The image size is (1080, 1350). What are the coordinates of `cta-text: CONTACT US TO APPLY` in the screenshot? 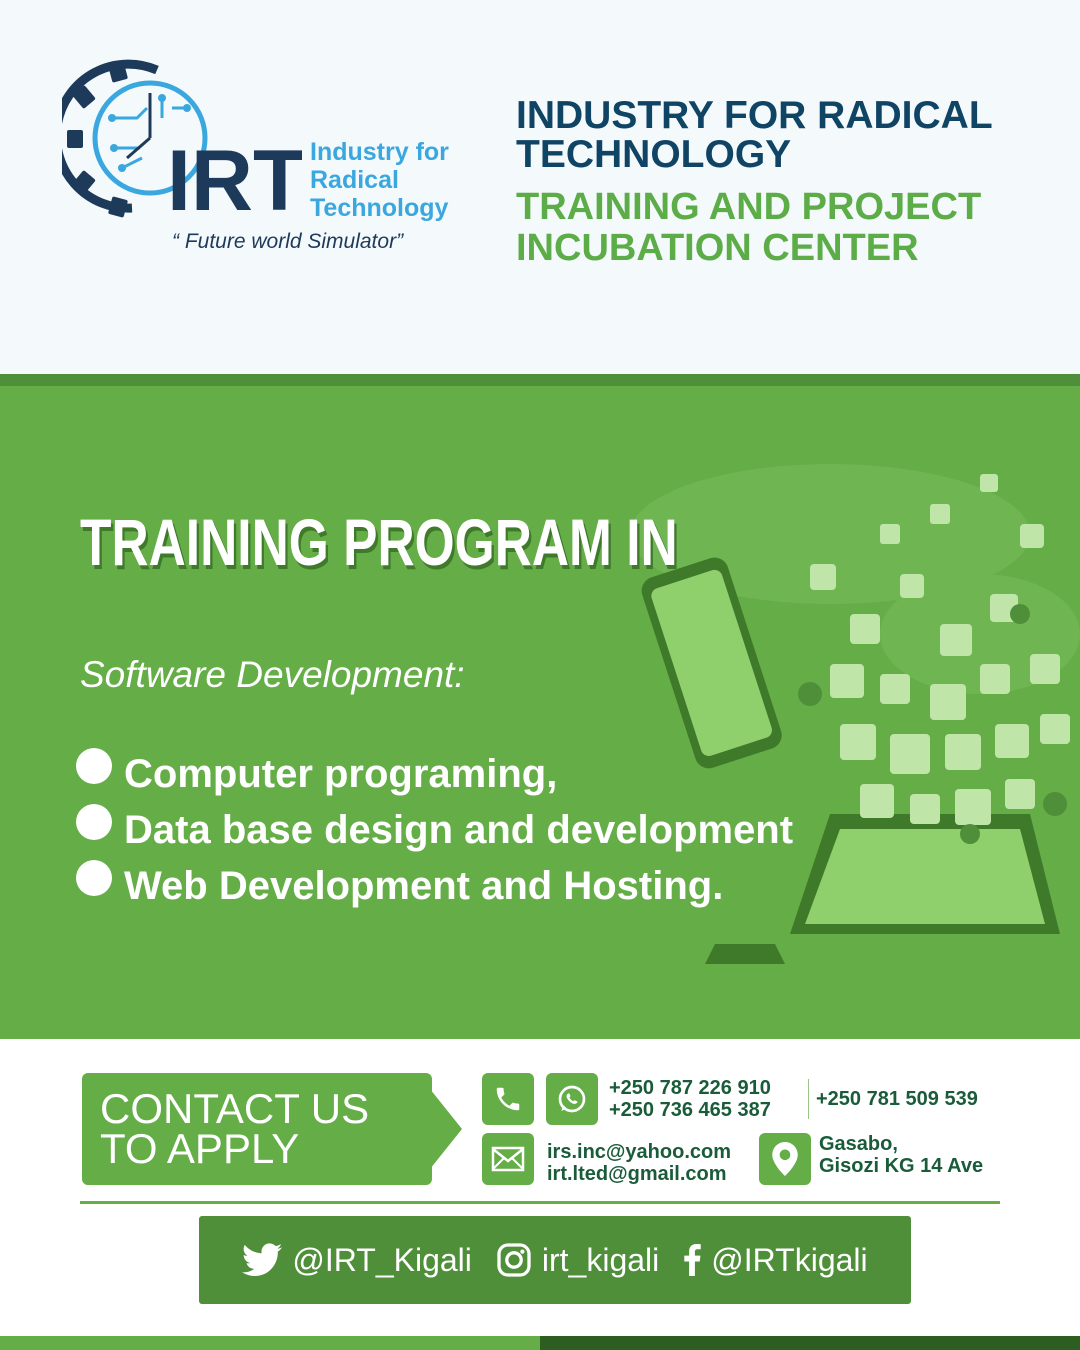 It's located at (235, 1128).